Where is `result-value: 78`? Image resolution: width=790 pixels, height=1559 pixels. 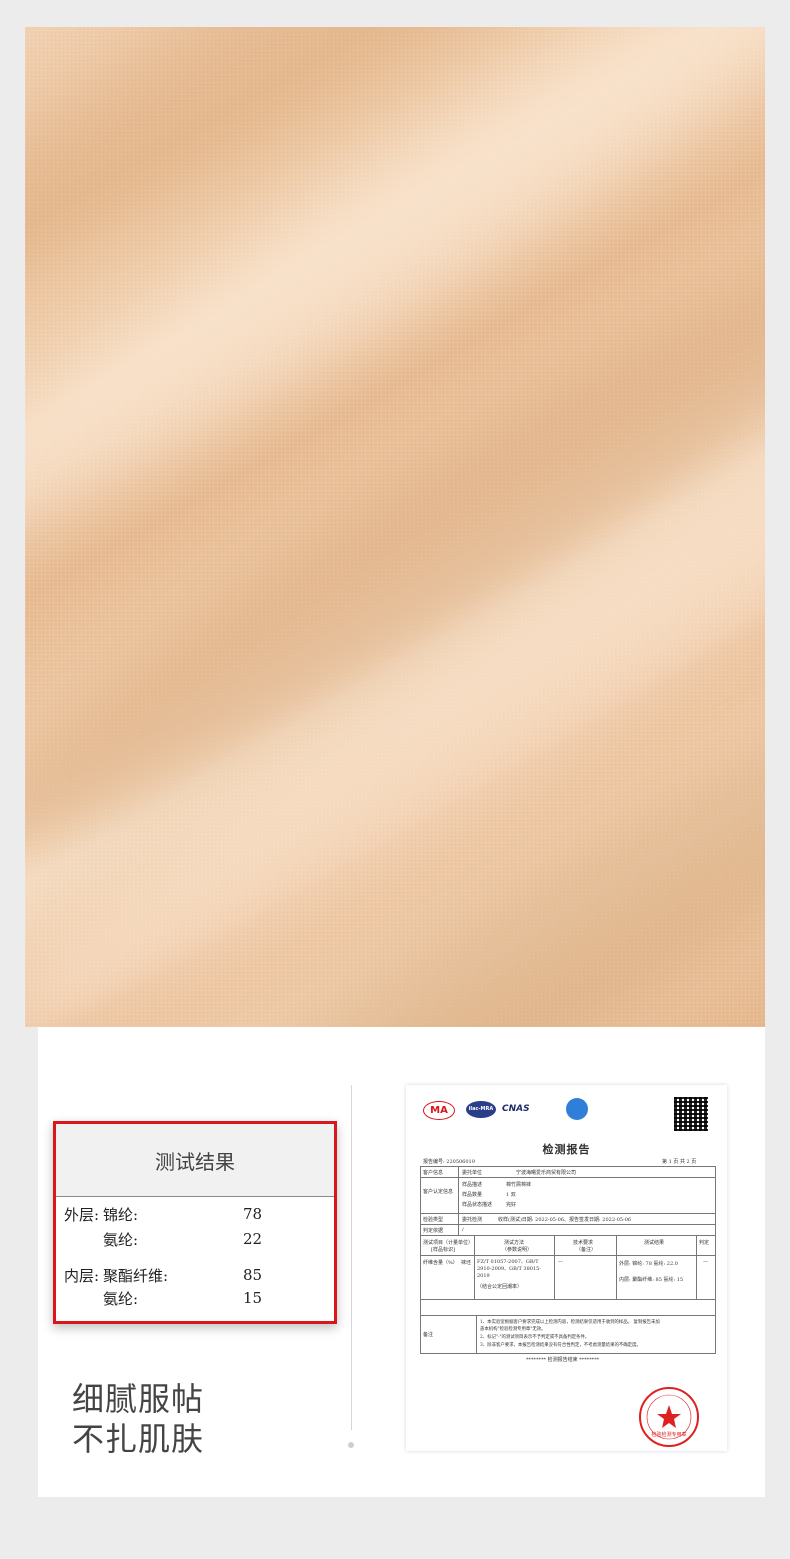
result-value: 78 is located at coordinates (253, 1214).